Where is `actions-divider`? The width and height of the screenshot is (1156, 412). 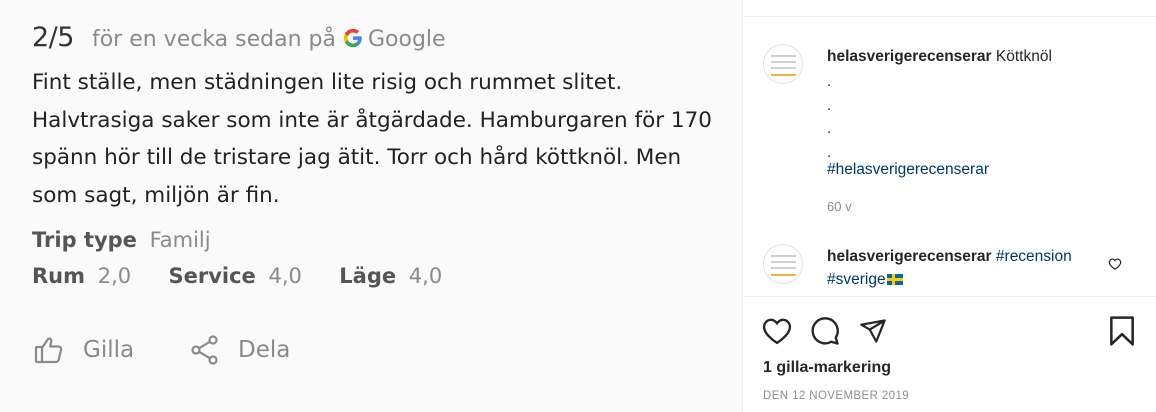 actions-divider is located at coordinates (949, 296).